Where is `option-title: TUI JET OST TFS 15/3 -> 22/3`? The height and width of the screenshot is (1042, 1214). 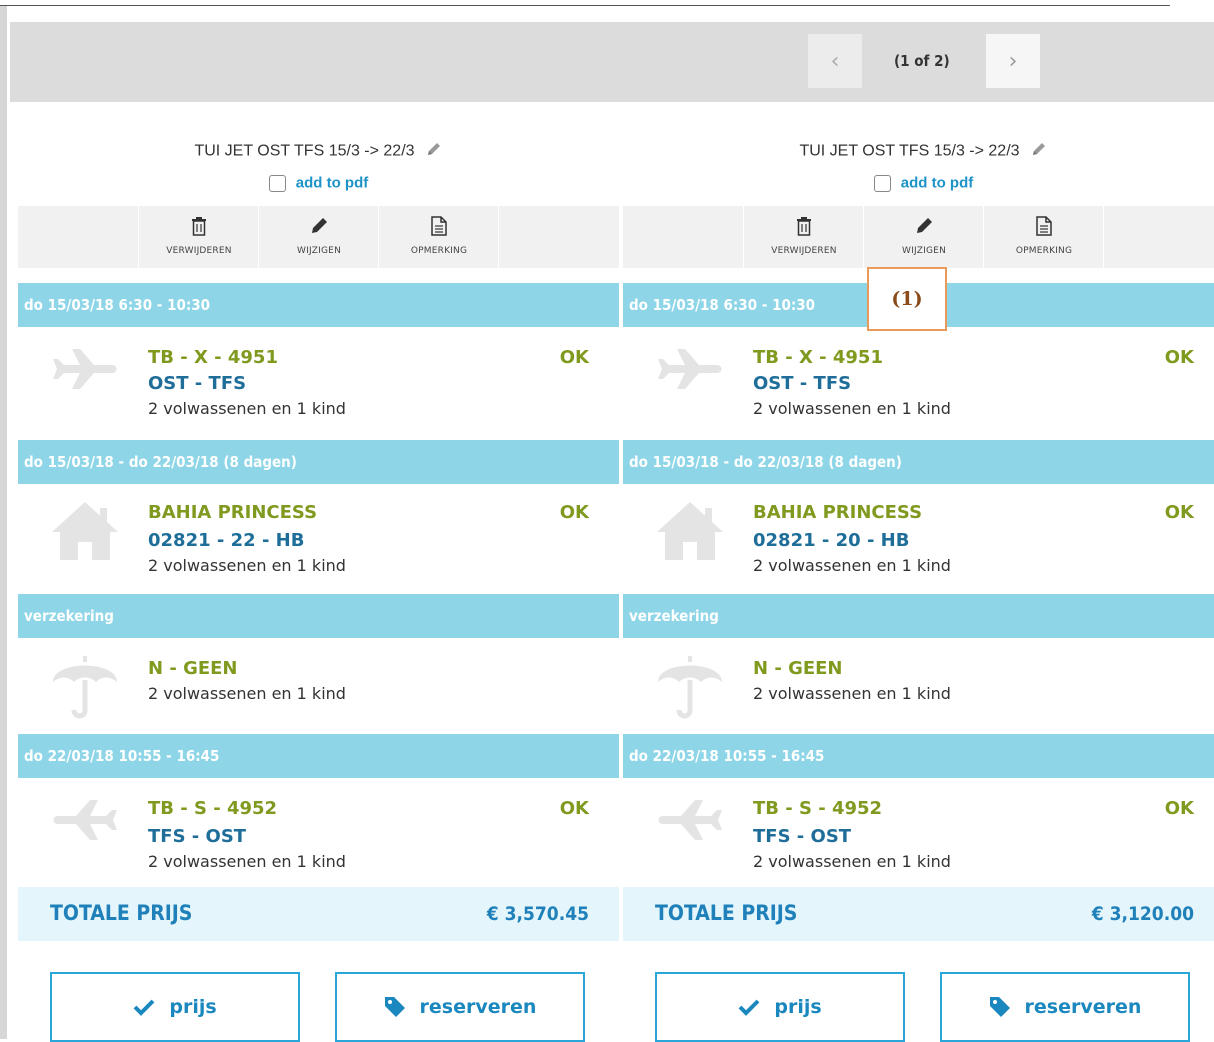 option-title: TUI JET OST TFS 15/3 -> 22/3 is located at coordinates (318, 151).